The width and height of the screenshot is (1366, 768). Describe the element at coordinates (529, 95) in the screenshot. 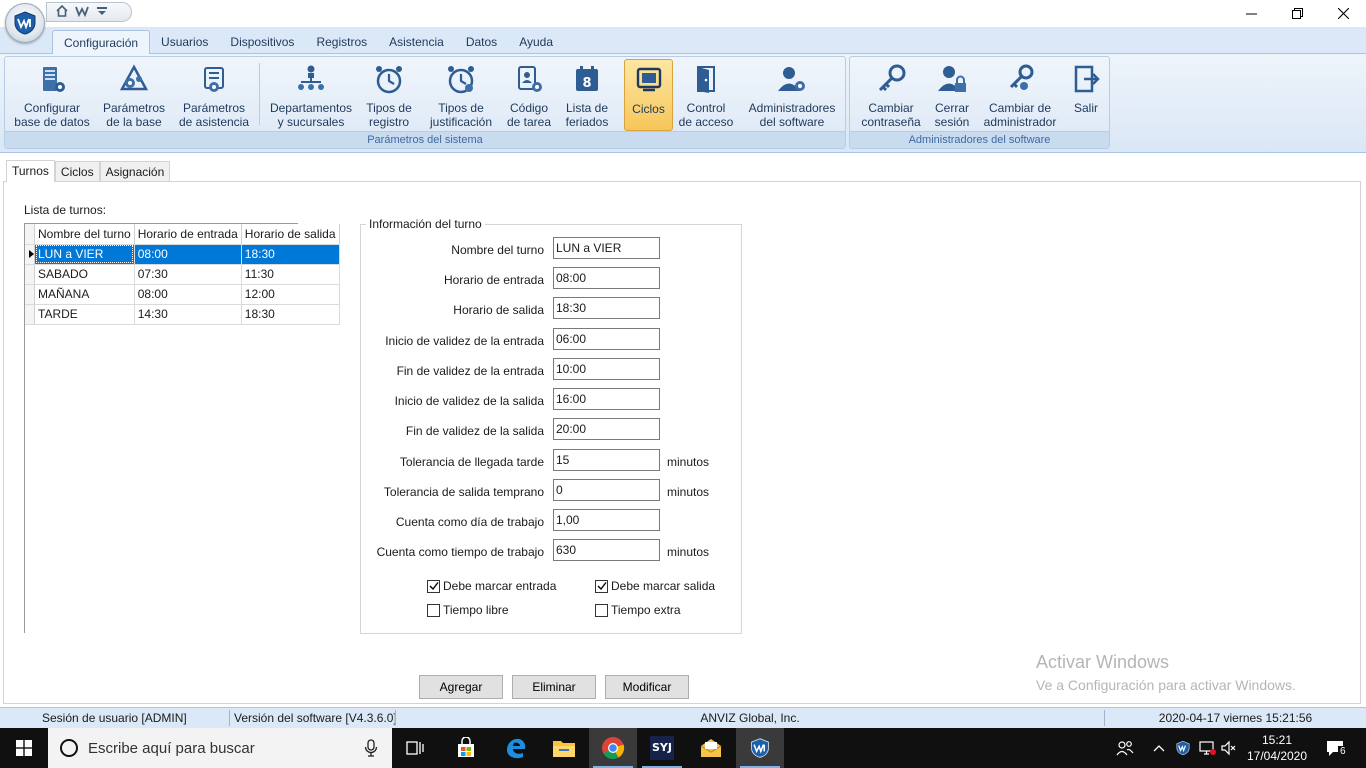

I see `task-code-button: Código de tarea` at that location.